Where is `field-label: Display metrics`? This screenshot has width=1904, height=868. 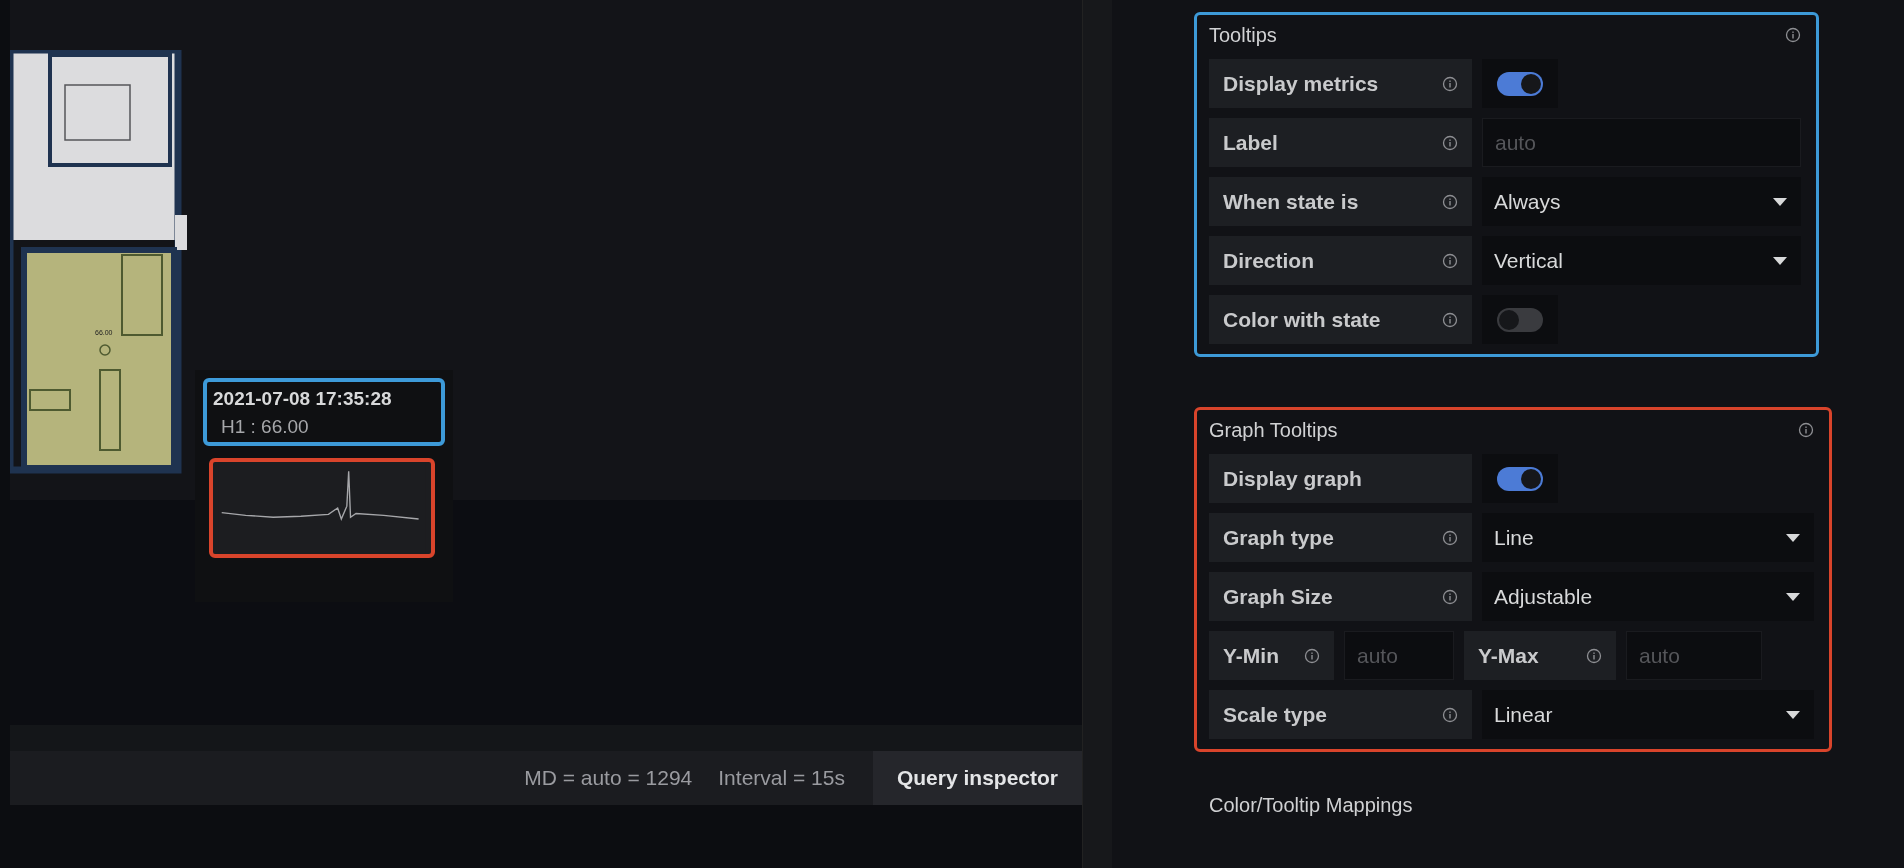
field-label: Display metrics is located at coordinates (1340, 83).